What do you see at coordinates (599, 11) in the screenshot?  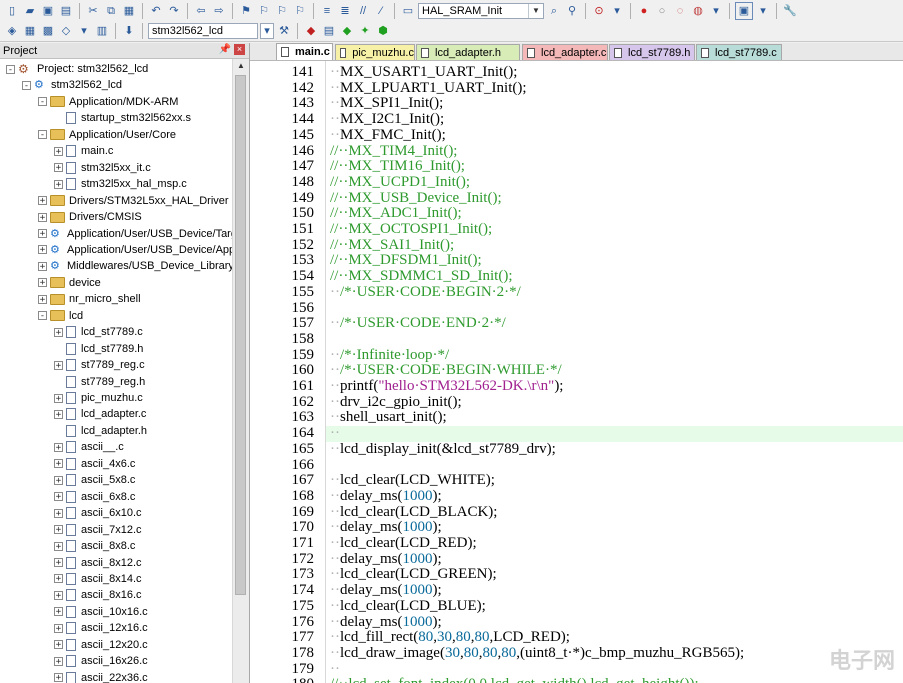 I see `debug-start-icon: ⊙` at bounding box center [599, 11].